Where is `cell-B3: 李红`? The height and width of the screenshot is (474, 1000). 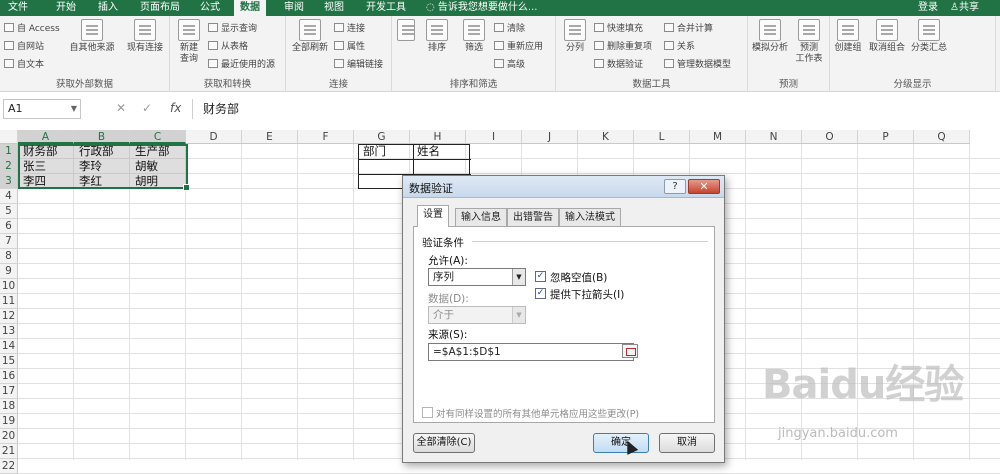
cell-B3: 李红 is located at coordinates (89, 181).